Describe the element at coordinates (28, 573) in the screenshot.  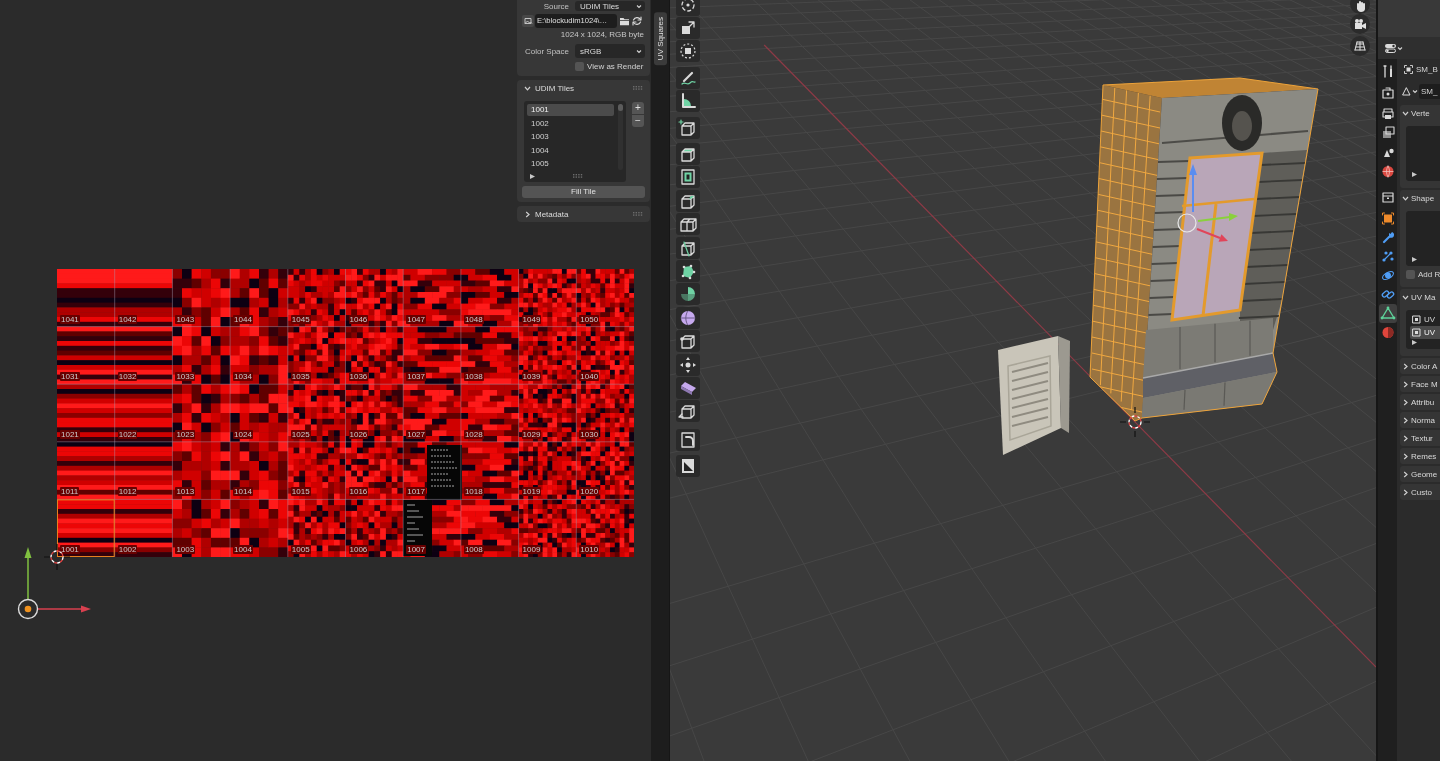
I see `y-axis-arrow` at that location.